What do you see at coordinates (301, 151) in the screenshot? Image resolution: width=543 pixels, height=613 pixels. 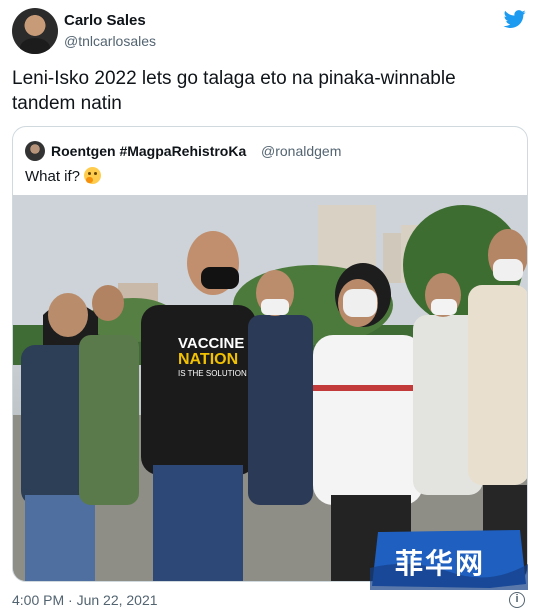 I see `quoted-author-handle: @ronaldgem` at bounding box center [301, 151].